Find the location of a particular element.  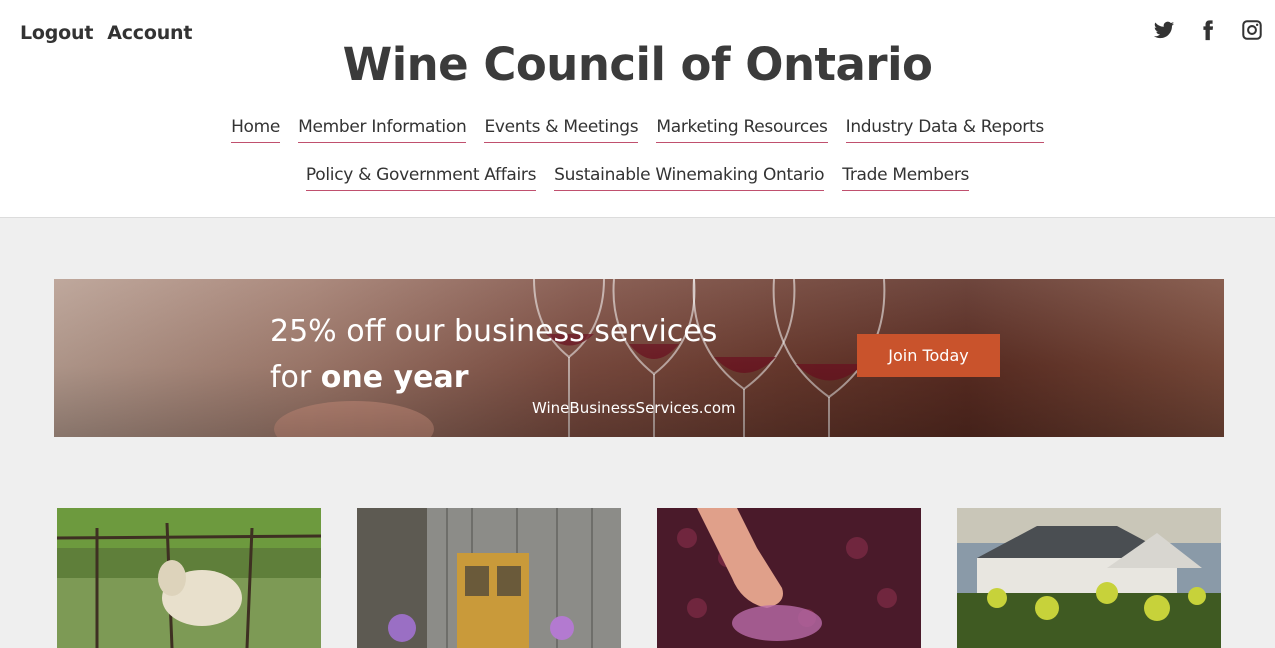

card-barn-door is located at coordinates (489, 578).